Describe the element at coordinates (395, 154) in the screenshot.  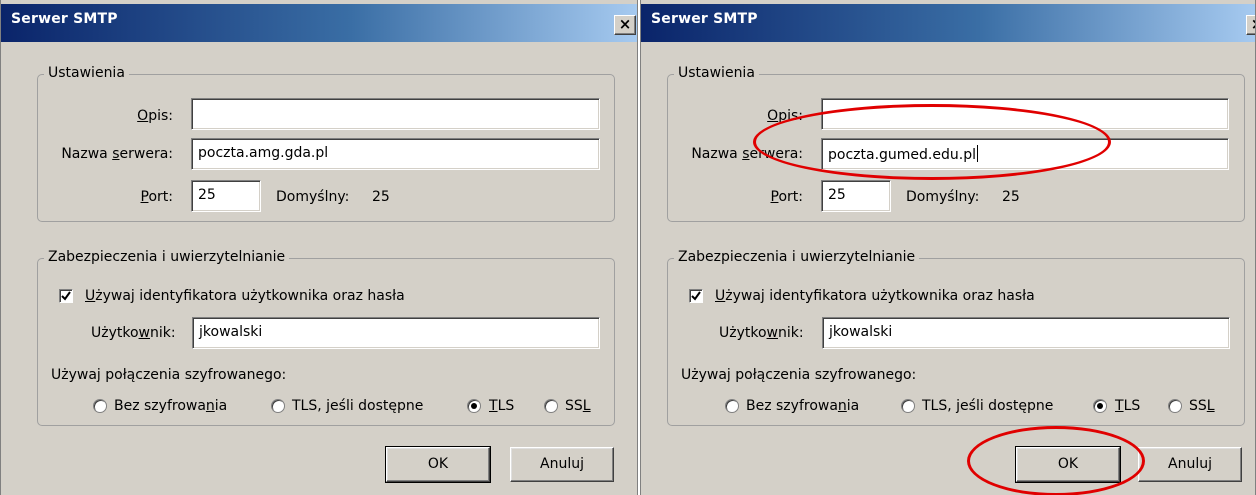
I see `server-name-input: poczta.amg.gda.pl` at that location.